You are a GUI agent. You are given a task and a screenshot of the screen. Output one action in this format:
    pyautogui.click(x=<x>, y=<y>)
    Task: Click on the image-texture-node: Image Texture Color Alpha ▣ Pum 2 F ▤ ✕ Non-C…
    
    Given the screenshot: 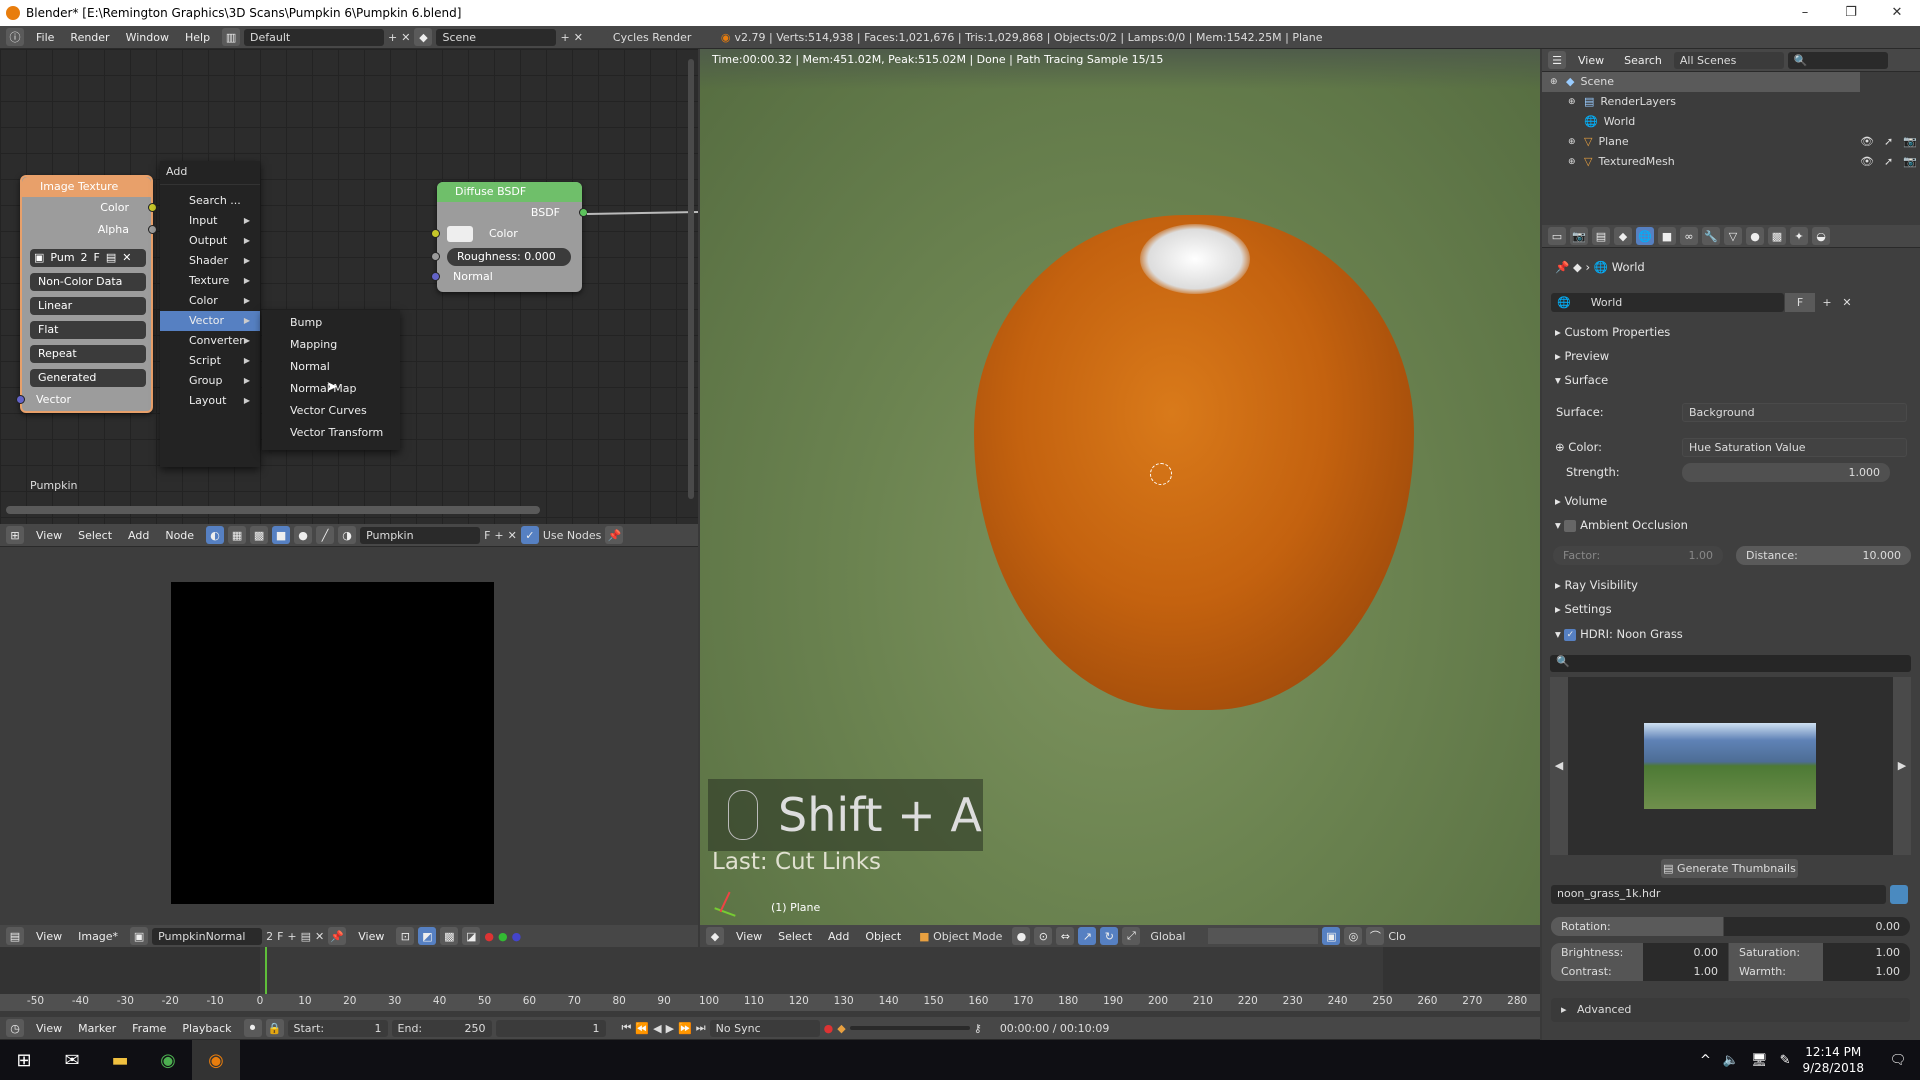 What is the action you would take?
    pyautogui.click(x=86, y=294)
    